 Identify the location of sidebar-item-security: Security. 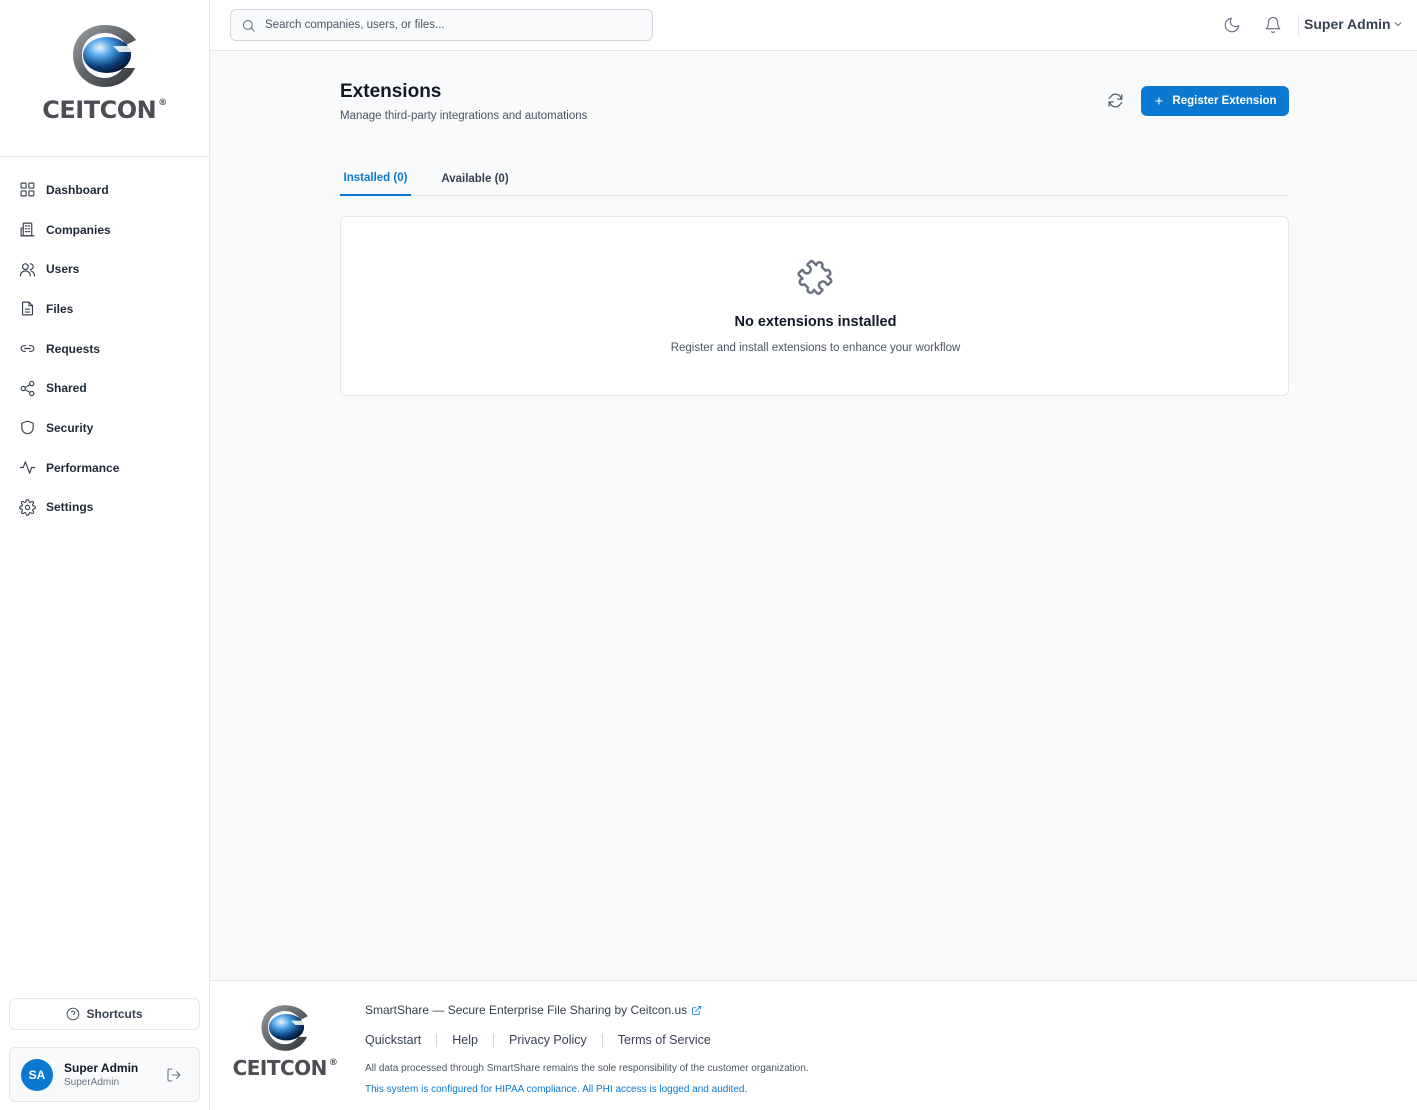
(104, 428).